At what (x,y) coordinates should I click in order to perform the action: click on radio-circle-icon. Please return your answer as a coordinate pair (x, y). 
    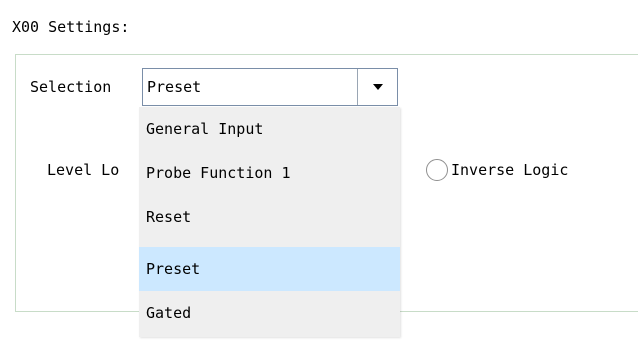
    Looking at the image, I should click on (437, 170).